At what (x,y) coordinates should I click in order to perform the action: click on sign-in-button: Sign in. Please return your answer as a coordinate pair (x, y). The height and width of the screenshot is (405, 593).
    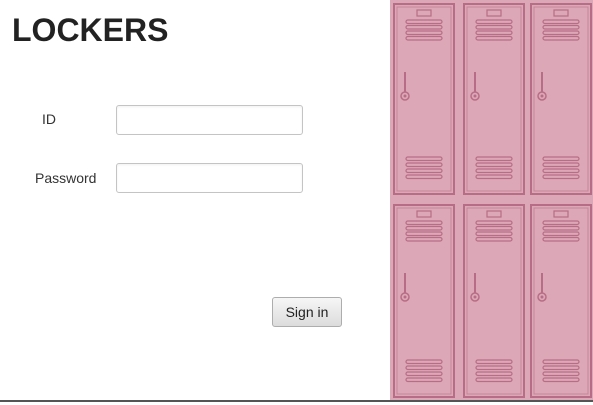
    Looking at the image, I should click on (307, 312).